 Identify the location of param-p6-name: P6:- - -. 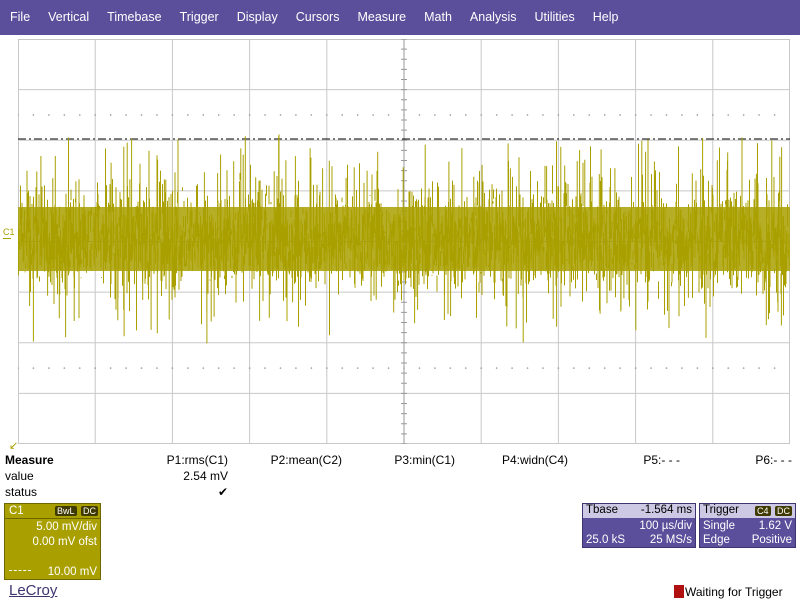
(761, 460).